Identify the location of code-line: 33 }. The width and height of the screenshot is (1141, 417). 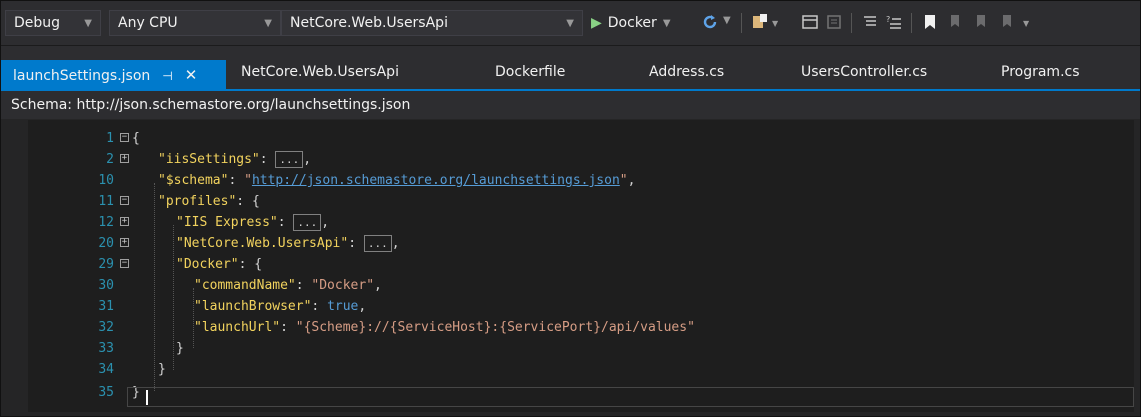
(581, 348).